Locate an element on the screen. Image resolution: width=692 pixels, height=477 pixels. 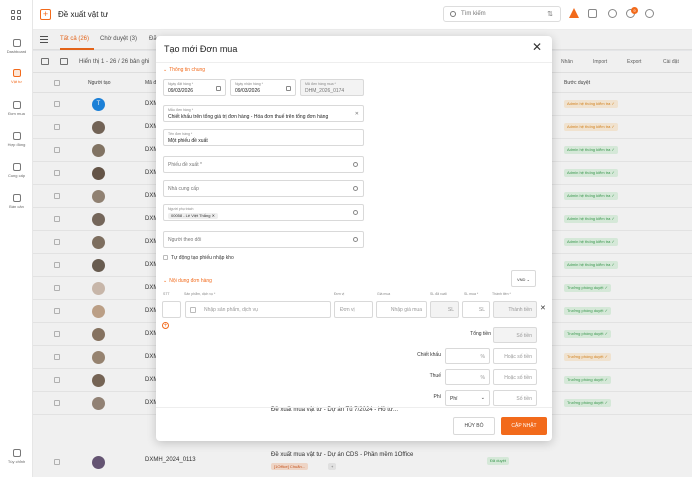
rail-item-dashboard: Dashboard is located at coordinates (16, 46).